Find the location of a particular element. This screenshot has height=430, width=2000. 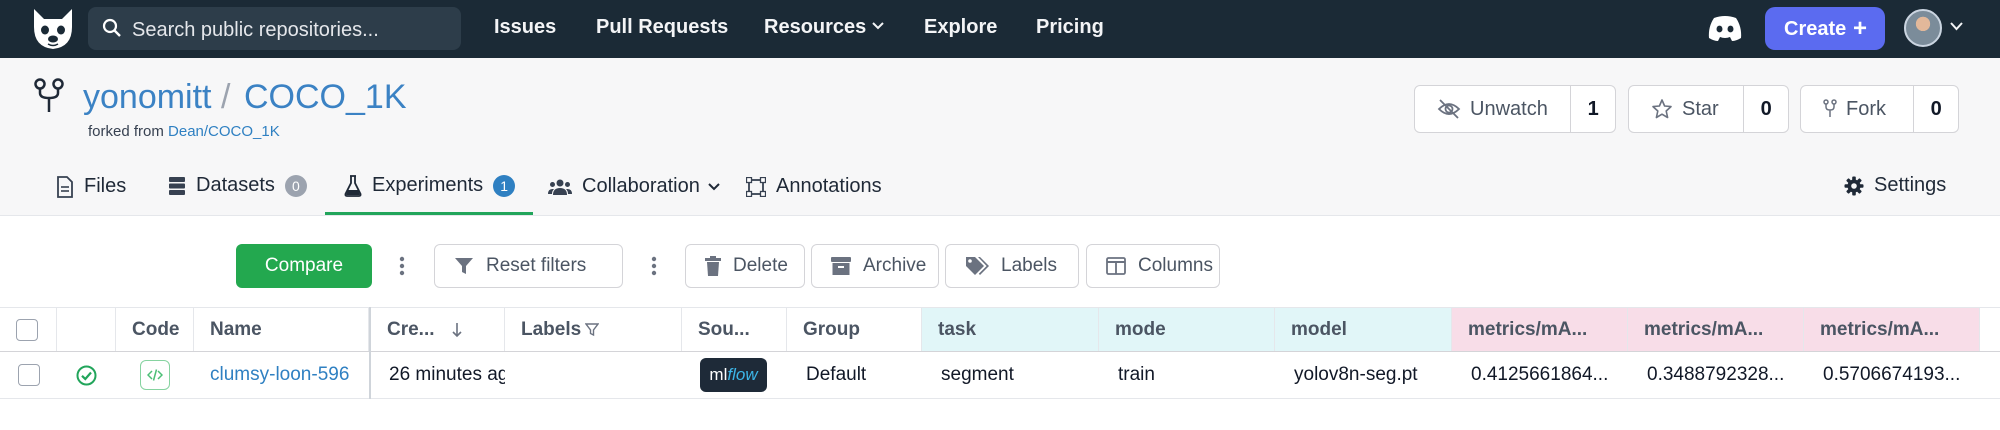

tab-annotations-label: Annotations is located at coordinates (829, 186).